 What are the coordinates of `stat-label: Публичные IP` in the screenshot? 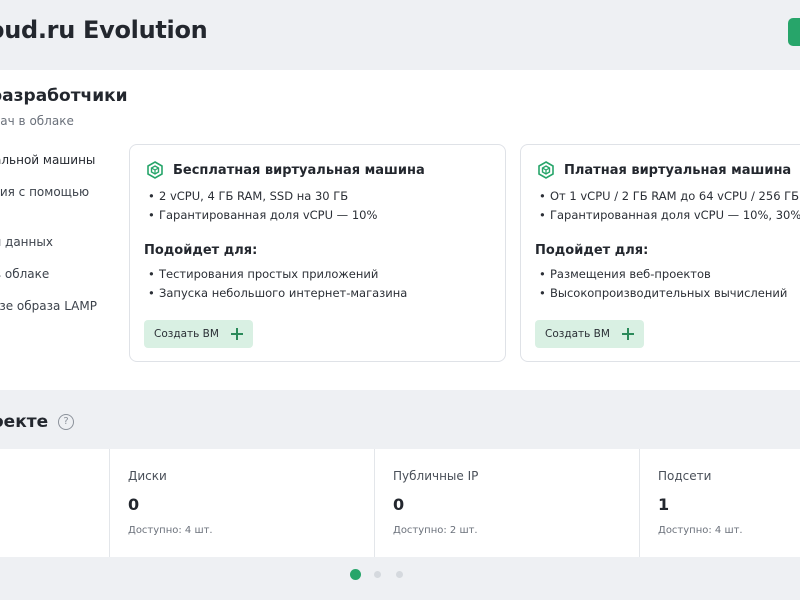 It's located at (436, 476).